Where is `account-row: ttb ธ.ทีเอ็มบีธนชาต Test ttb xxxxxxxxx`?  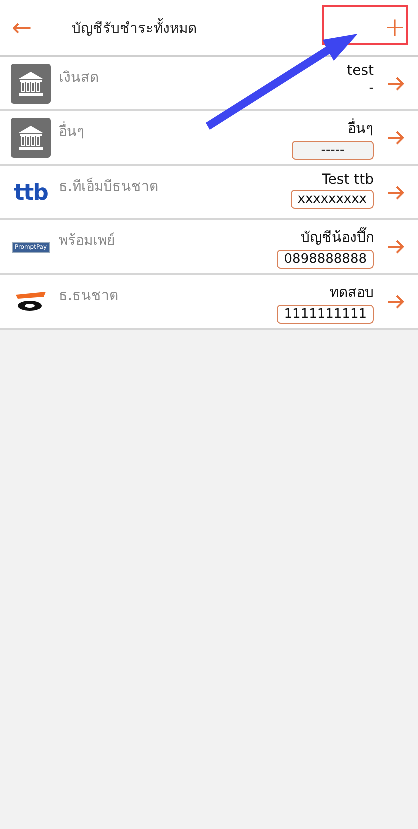
account-row: ttb ธ.ทีเอ็มบีธนชาต Test ttb xxxxxxxxx is located at coordinates (209, 193).